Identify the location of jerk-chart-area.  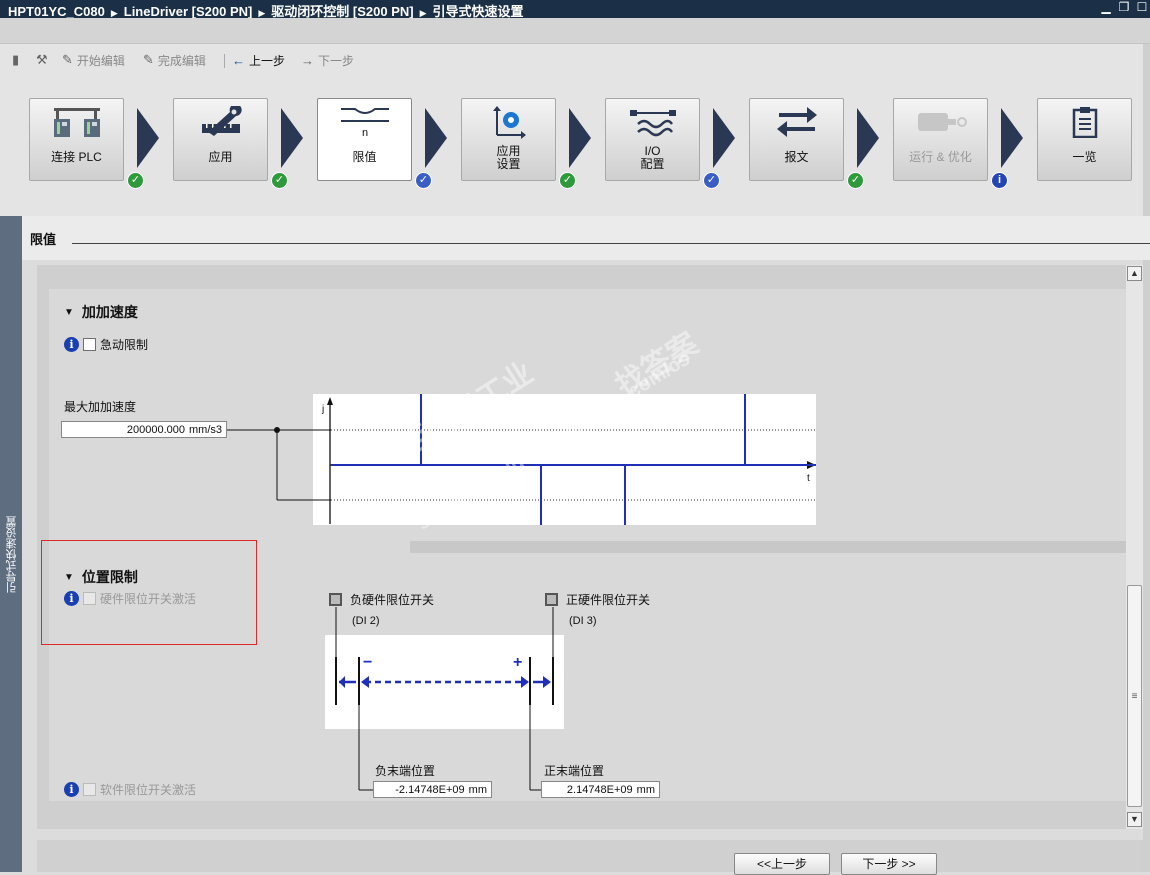
(564, 459).